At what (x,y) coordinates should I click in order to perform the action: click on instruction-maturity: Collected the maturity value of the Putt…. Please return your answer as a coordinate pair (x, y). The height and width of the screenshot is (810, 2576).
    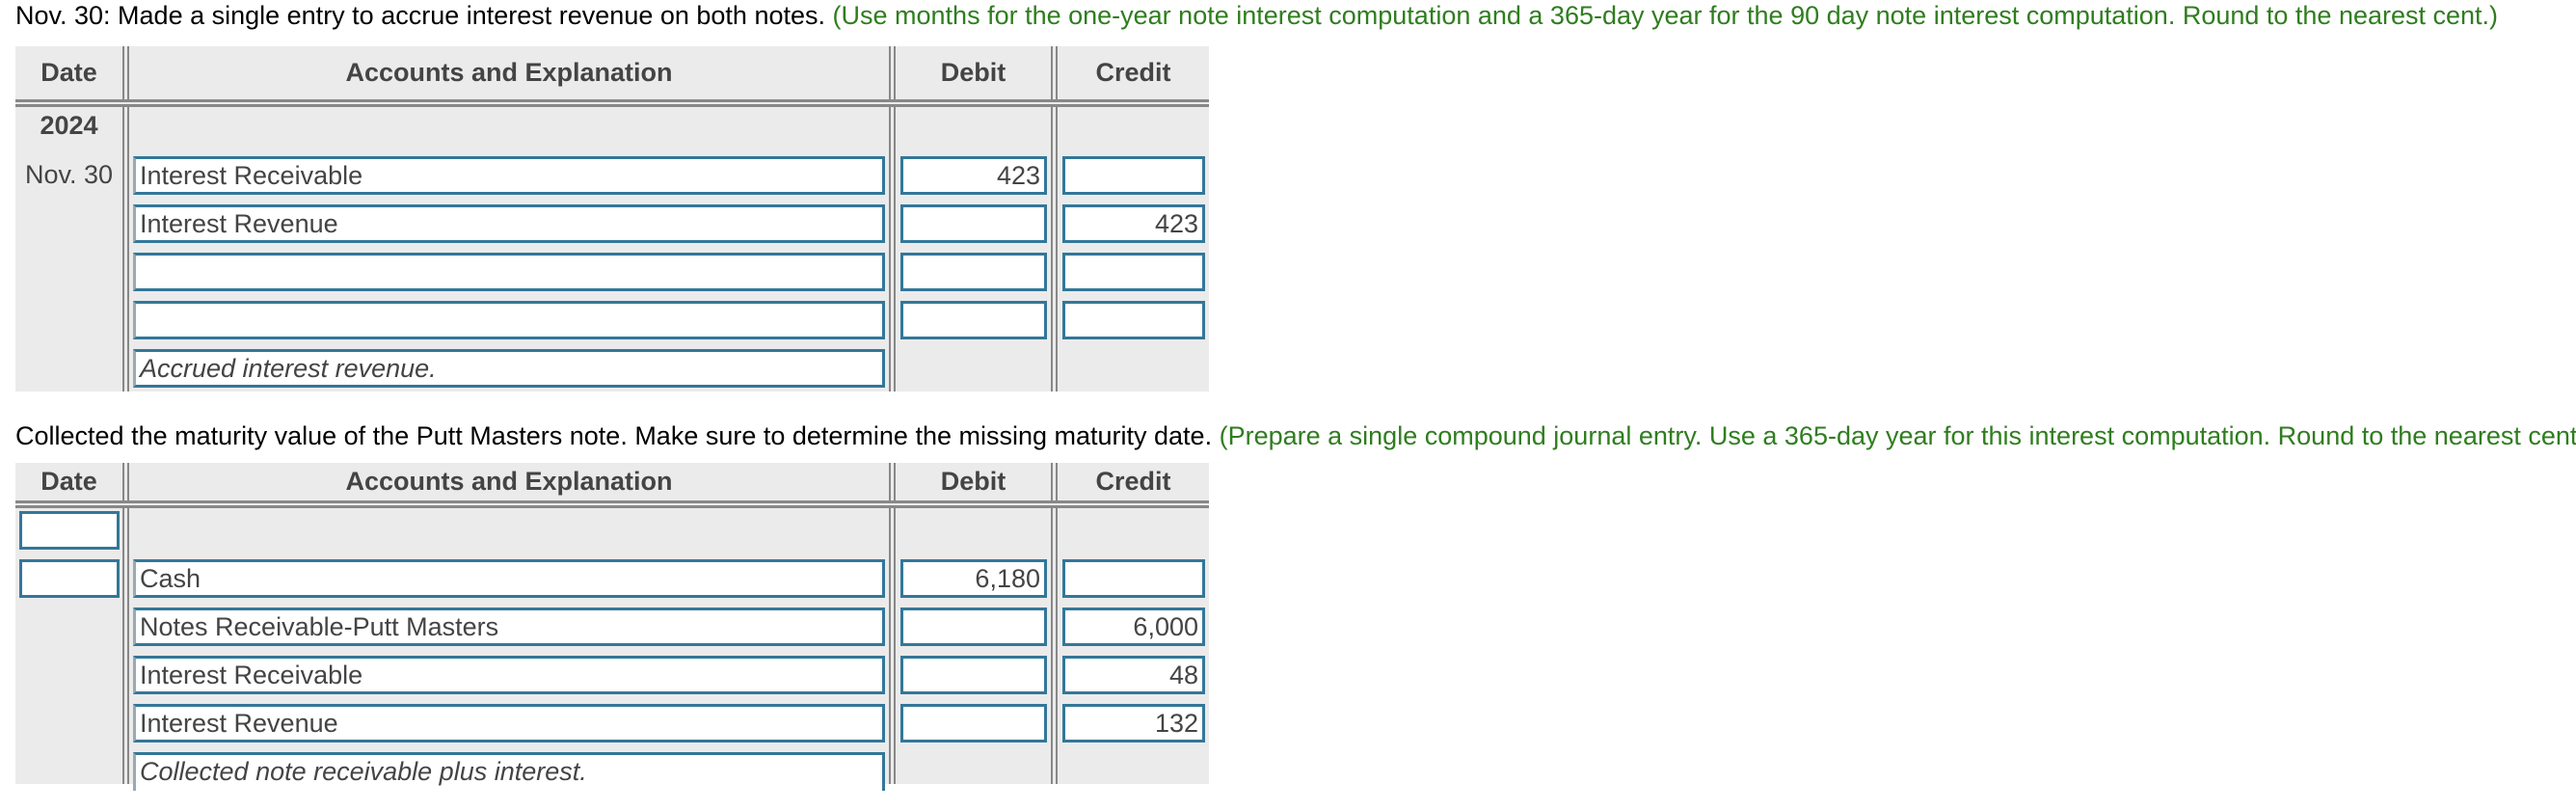
    Looking at the image, I should click on (1296, 435).